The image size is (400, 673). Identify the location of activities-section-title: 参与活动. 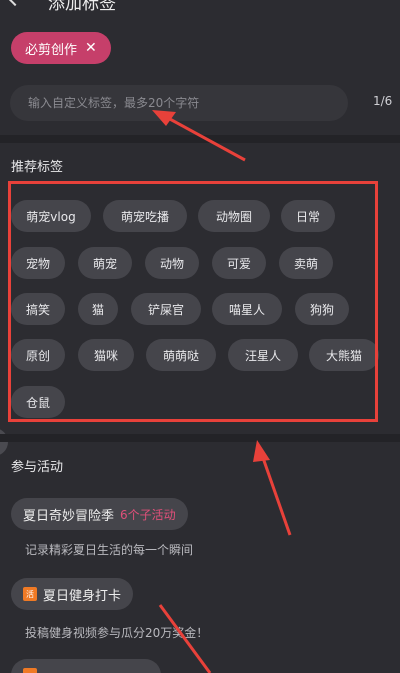
(37, 467).